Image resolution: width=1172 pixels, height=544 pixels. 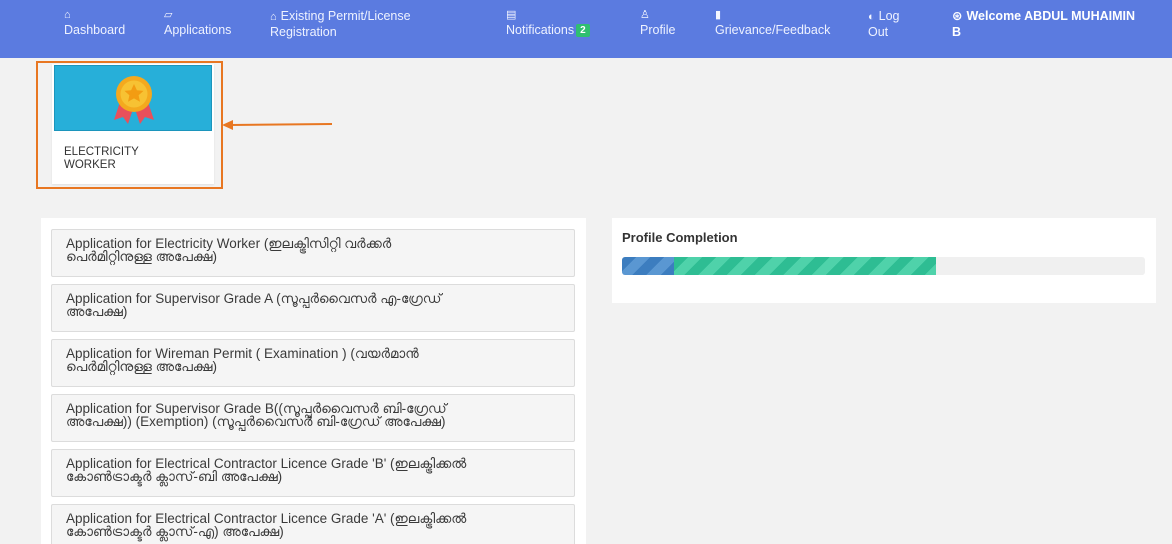 What do you see at coordinates (957, 32) in the screenshot?
I see `welcome-label-line2: B` at bounding box center [957, 32].